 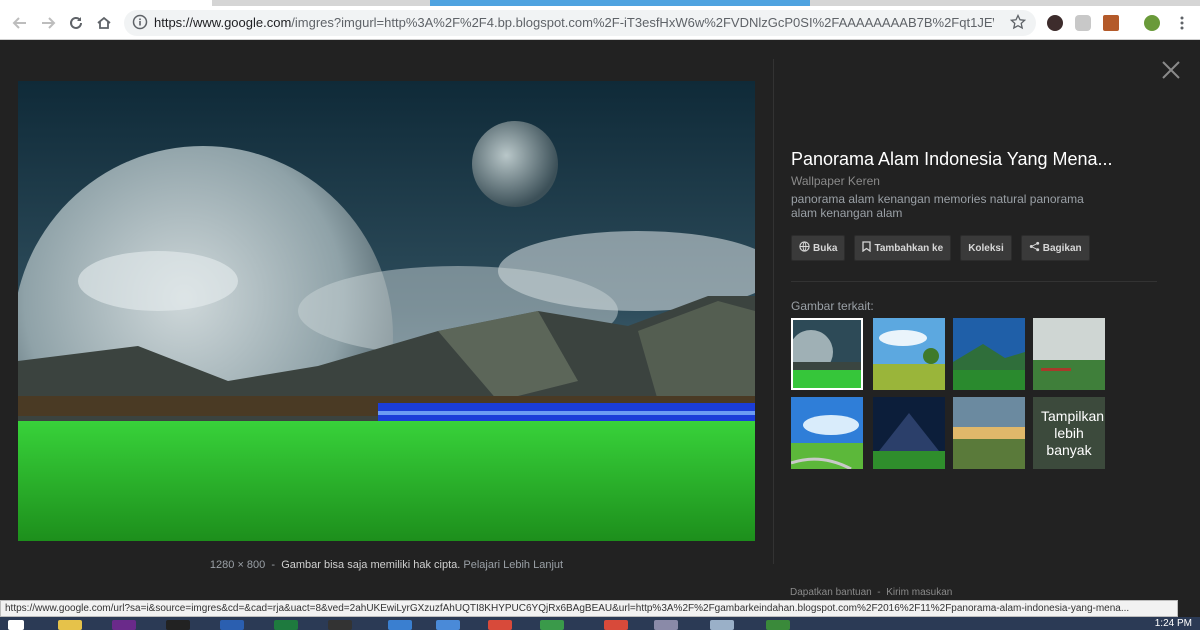 What do you see at coordinates (1055, 23) in the screenshot?
I see `extension-k-icon` at bounding box center [1055, 23].